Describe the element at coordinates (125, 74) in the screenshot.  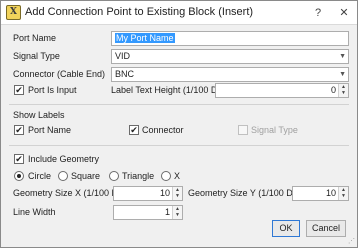
I see `connector-value: BNC` at that location.